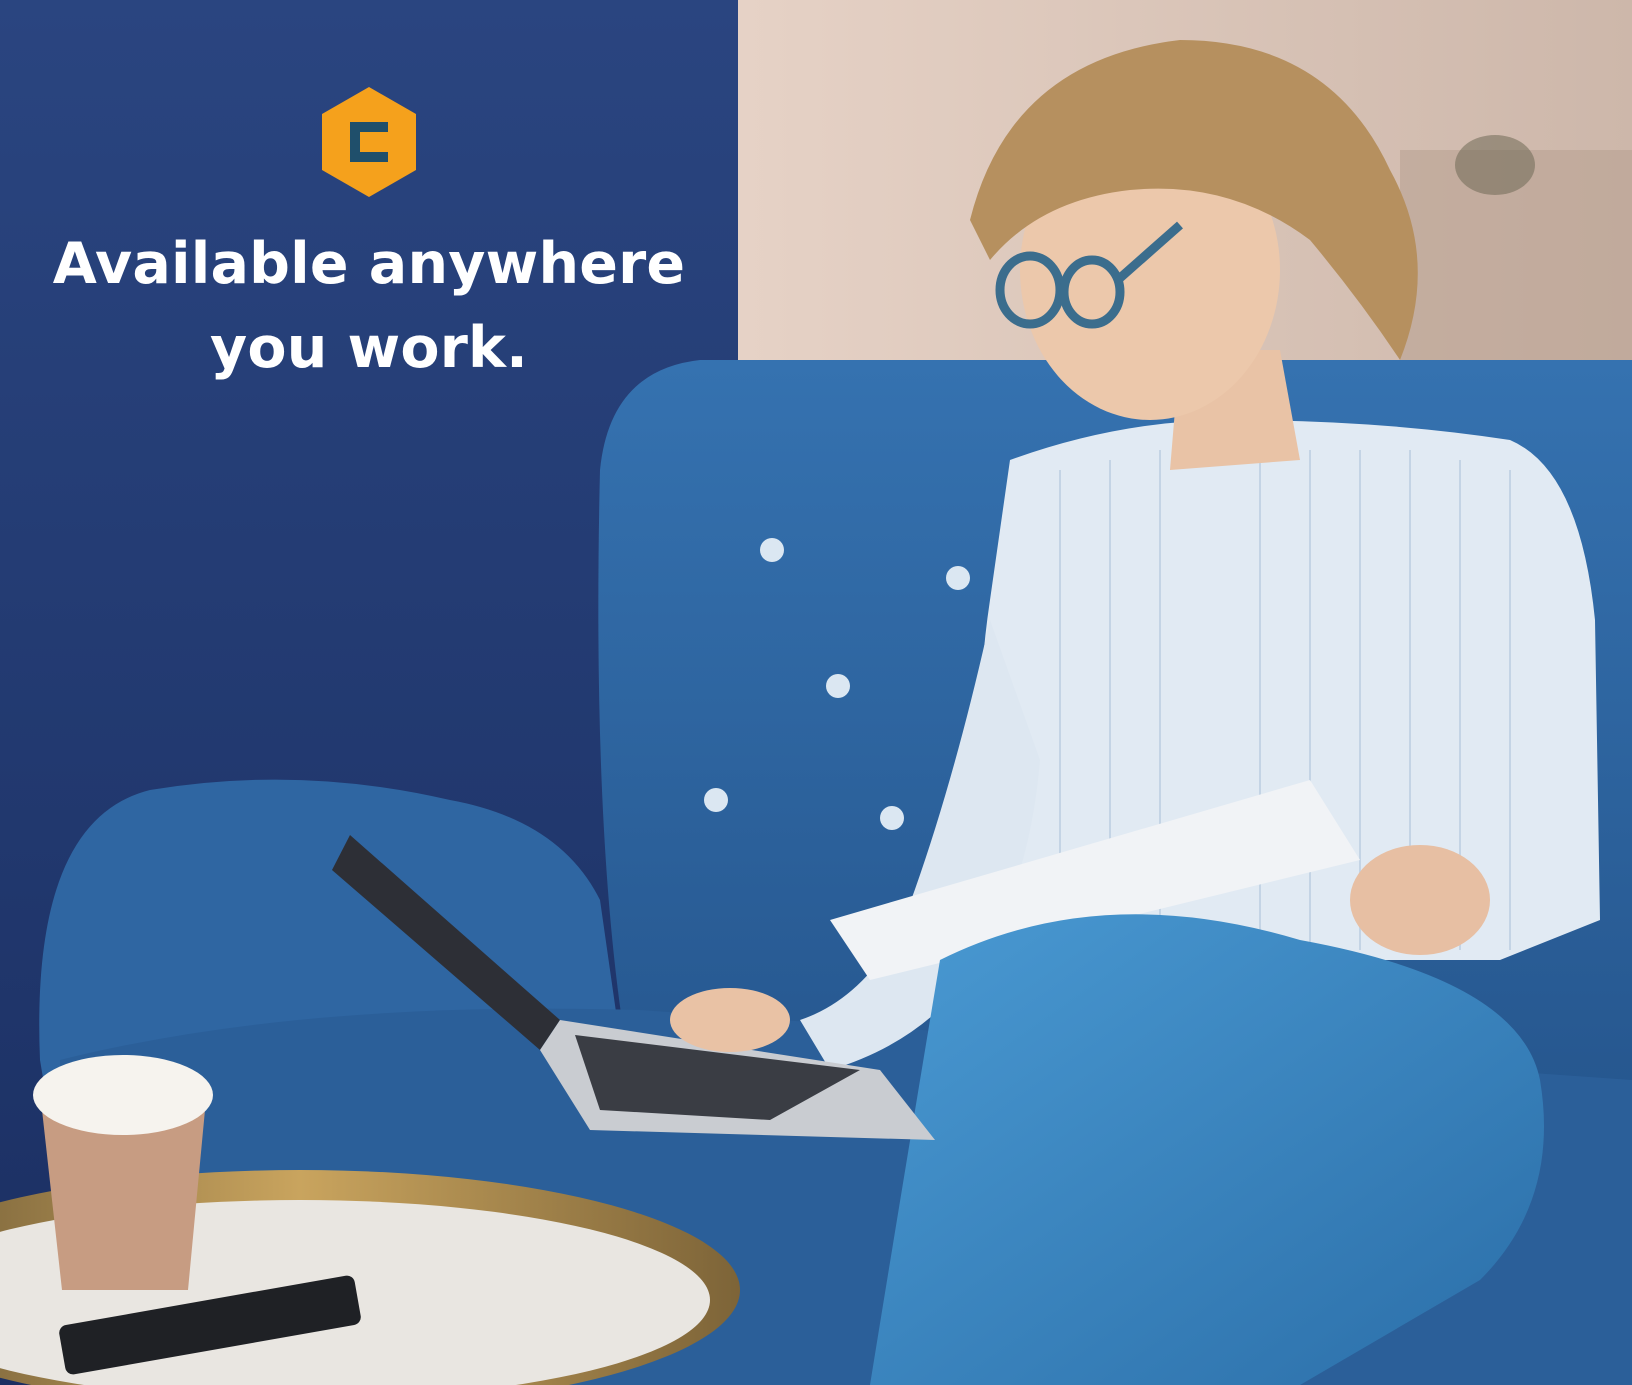  I want to click on headline-line2: you work., so click(369, 348).